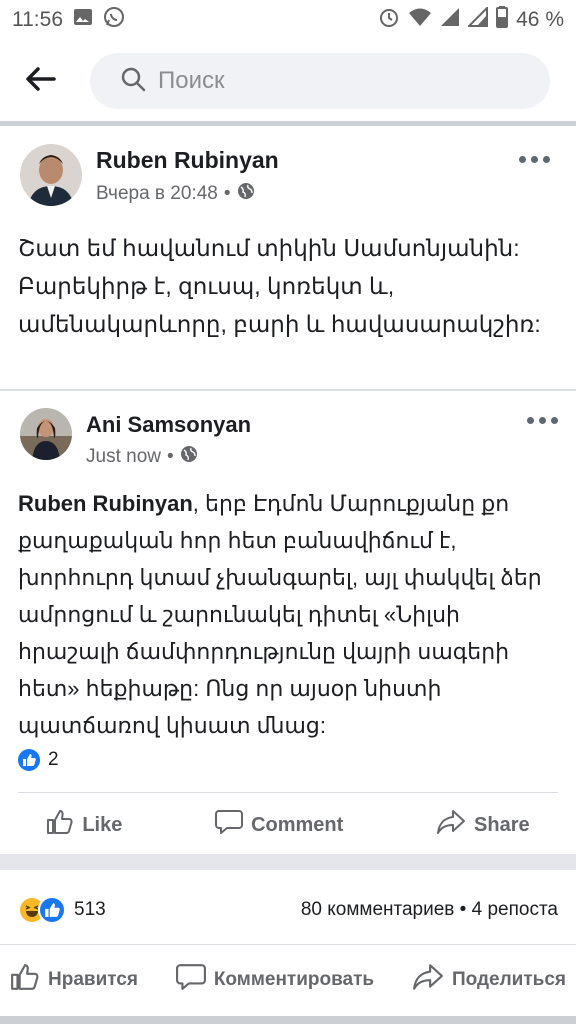 This screenshot has width=576, height=1024. I want to click on shared-action-bar: Like Comment Share, so click(288, 825).